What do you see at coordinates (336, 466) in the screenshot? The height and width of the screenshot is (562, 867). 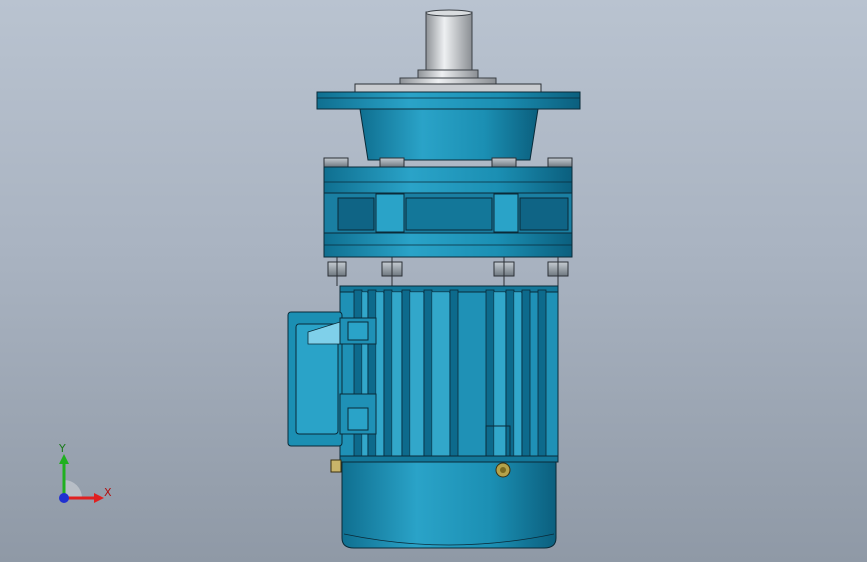 I see `drain-plug` at bounding box center [336, 466].